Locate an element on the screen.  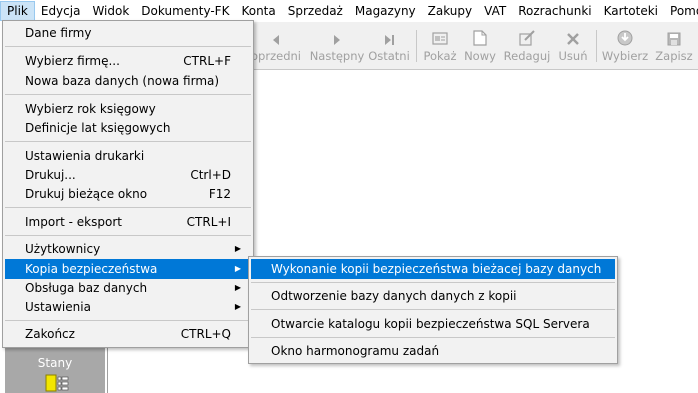
shortcut-label: CTRL+I is located at coordinates (208, 222).